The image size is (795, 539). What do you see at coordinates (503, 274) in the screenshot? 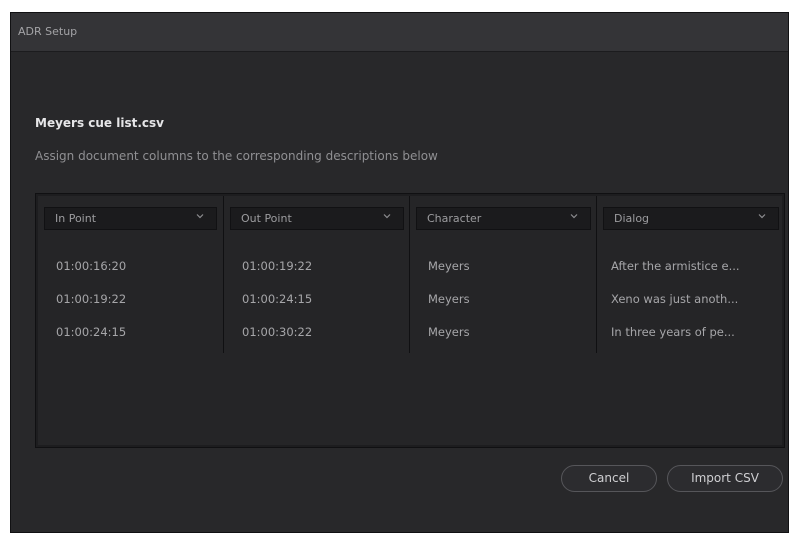
I see `column-character: Character Meyers Meyers Meyers` at bounding box center [503, 274].